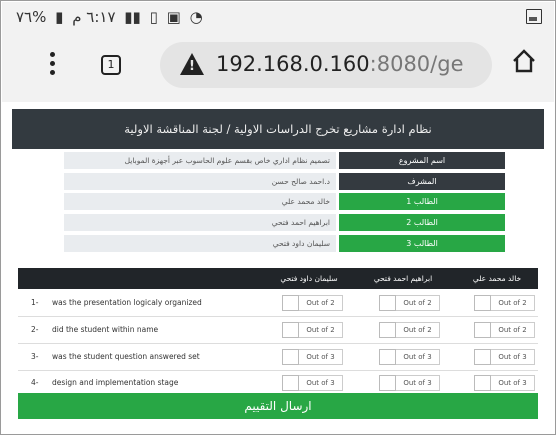 This screenshot has width=556, height=435. Describe the element at coordinates (422, 201) in the screenshot. I see `info-label: الطالب 1` at that location.